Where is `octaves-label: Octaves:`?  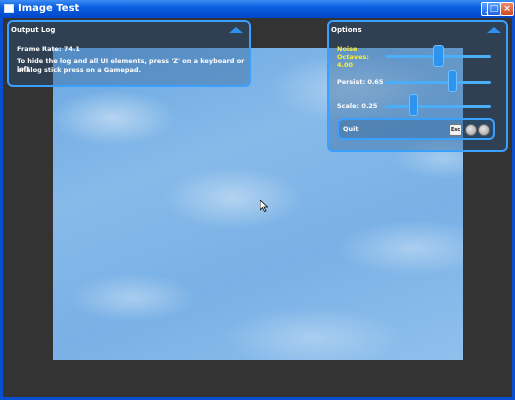 octaves-label: Octaves: is located at coordinates (353, 57).